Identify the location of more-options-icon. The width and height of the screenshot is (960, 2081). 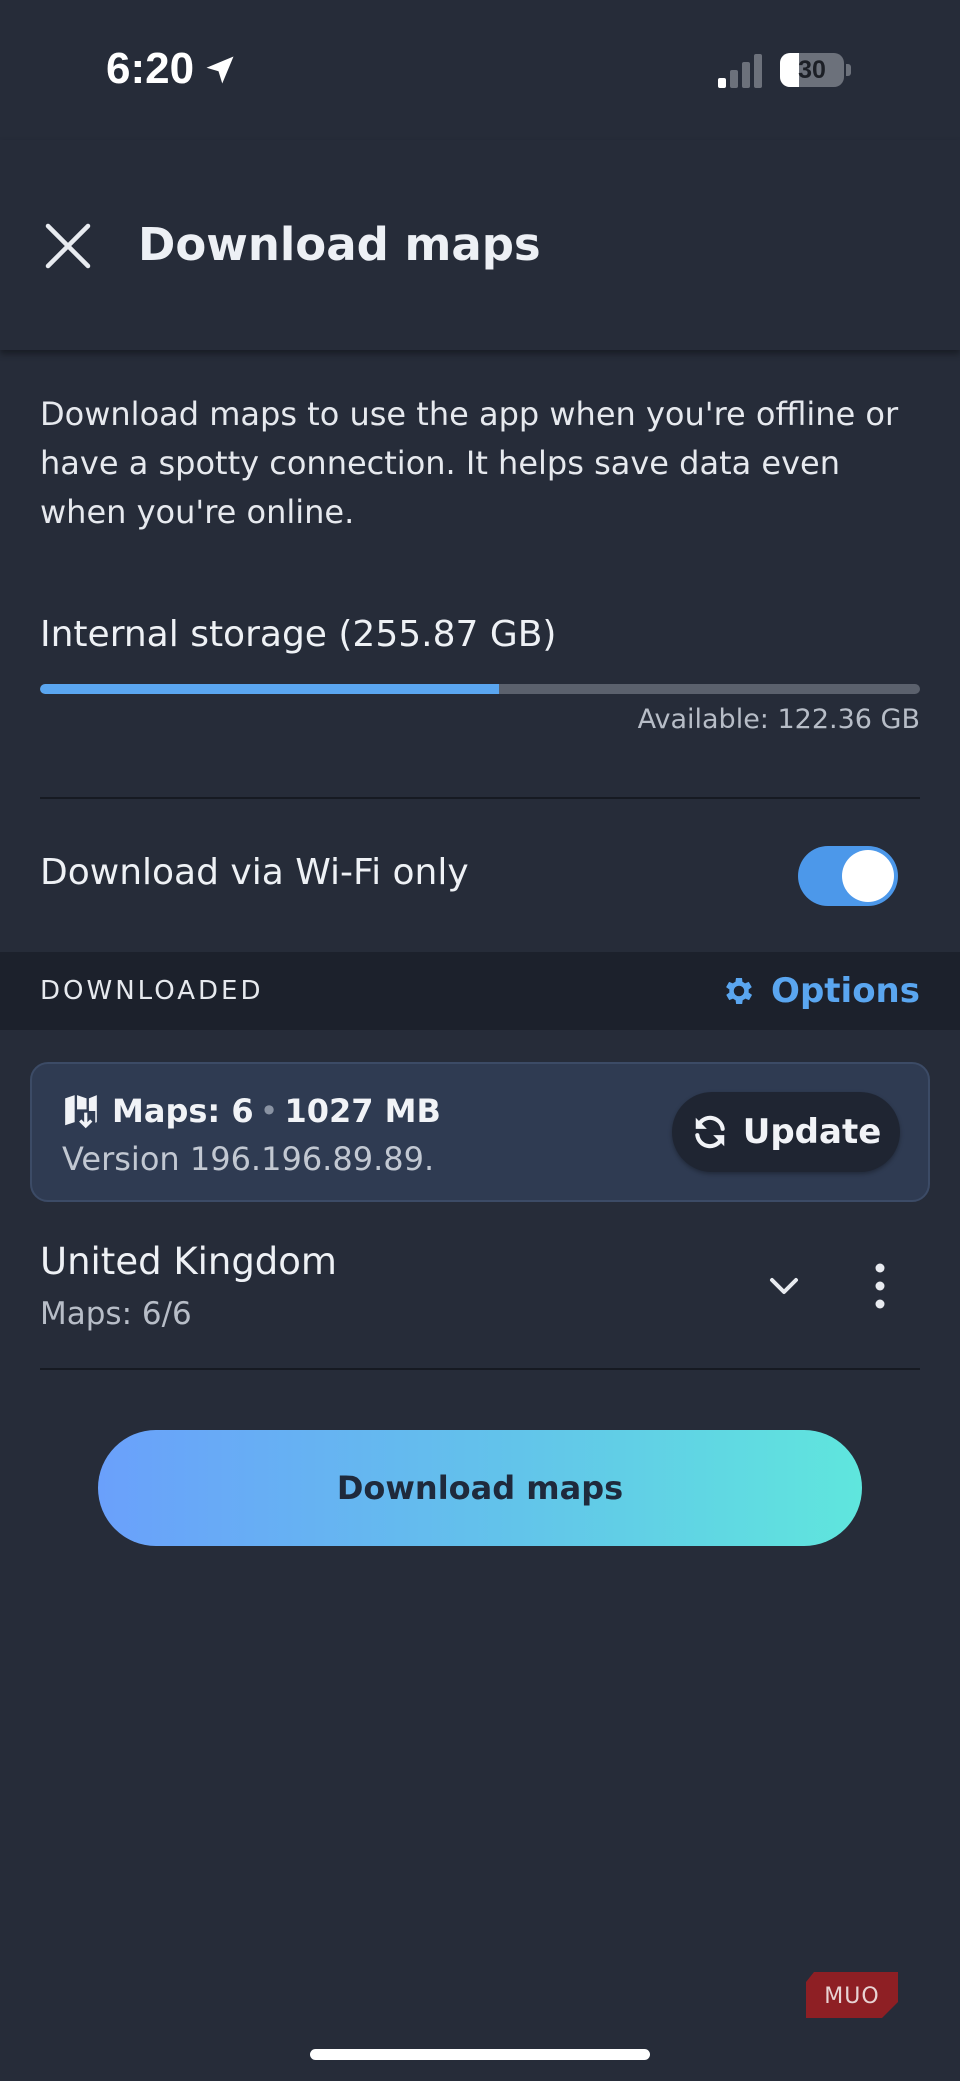
(880, 1286).